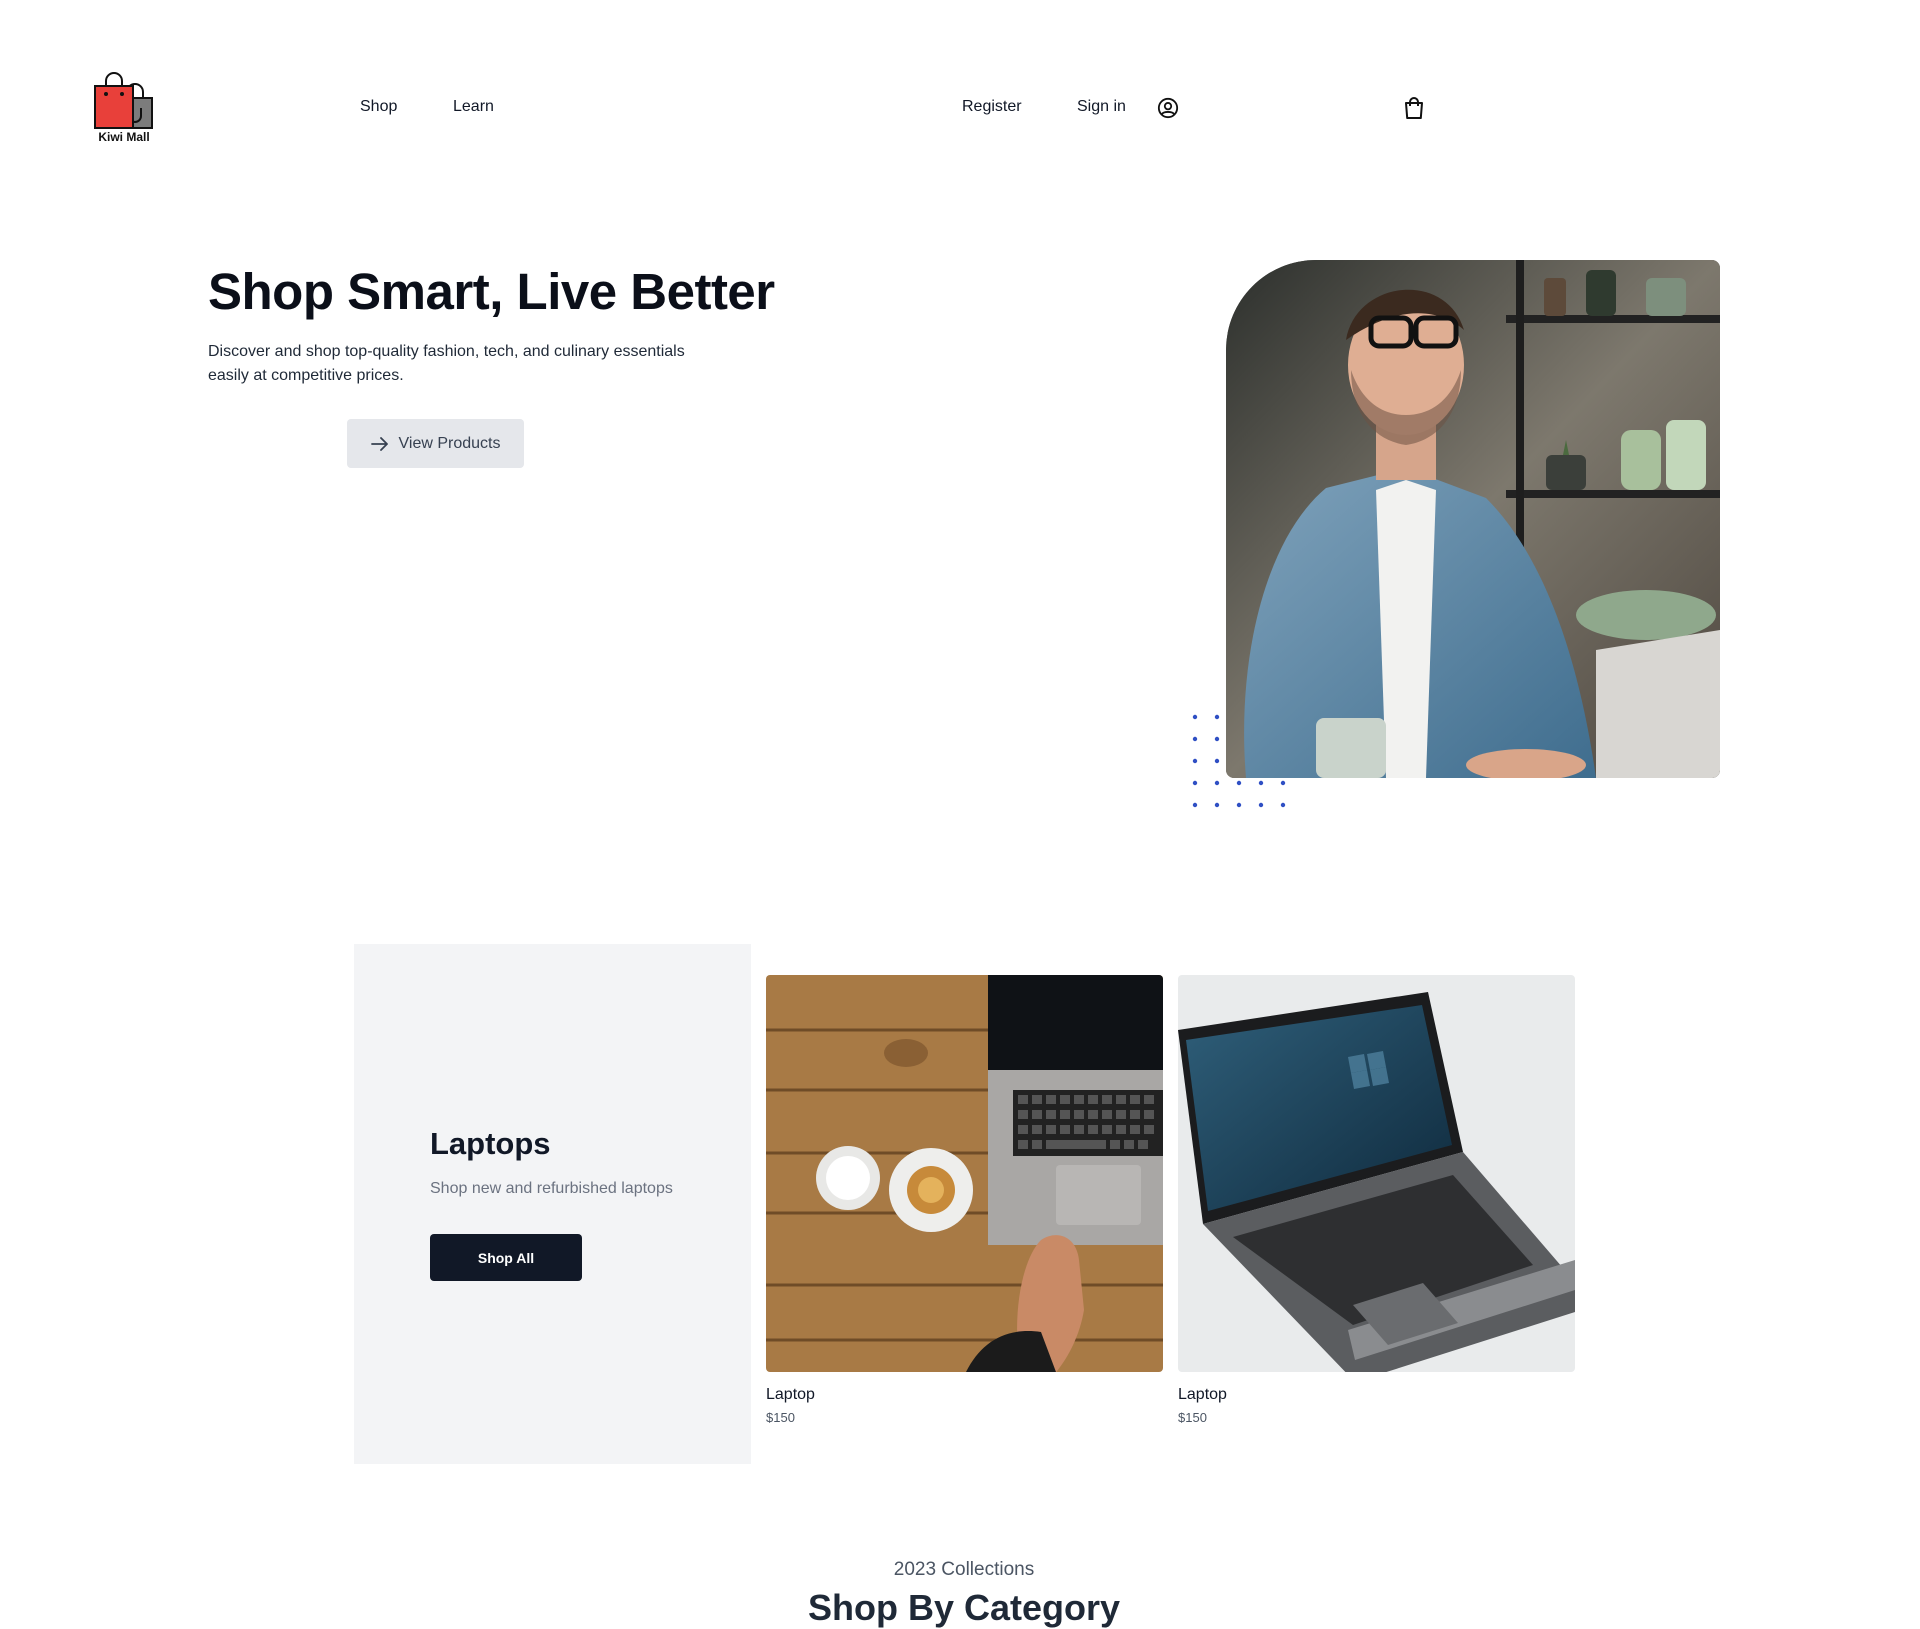  Describe the element at coordinates (551, 1188) in the screenshot. I see `laptops-category-subtitle: Shop new and refurbished laptops` at that location.